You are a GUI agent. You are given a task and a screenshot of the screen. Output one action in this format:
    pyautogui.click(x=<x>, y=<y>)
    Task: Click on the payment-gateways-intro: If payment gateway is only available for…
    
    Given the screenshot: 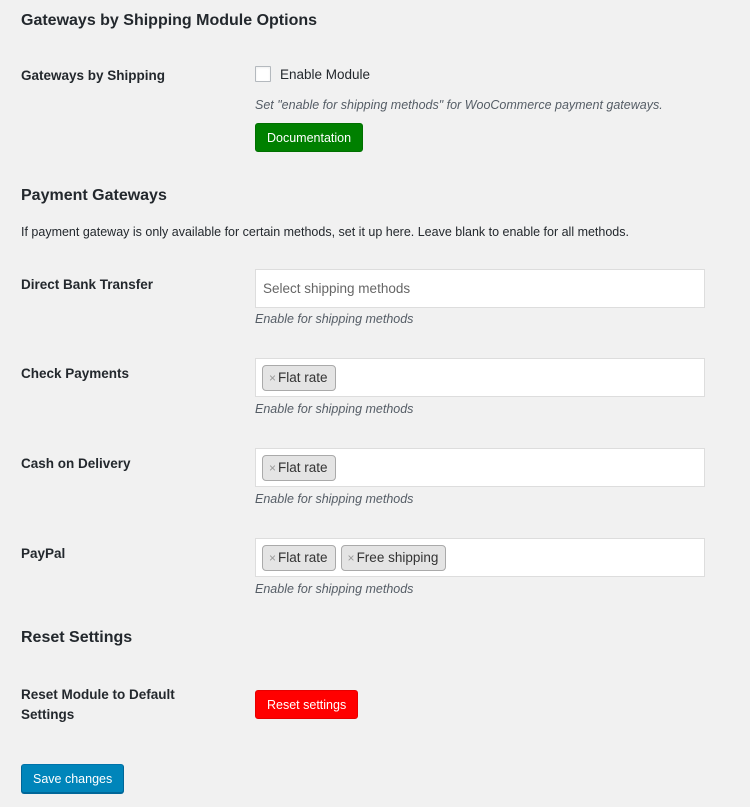 What is the action you would take?
    pyautogui.click(x=325, y=232)
    